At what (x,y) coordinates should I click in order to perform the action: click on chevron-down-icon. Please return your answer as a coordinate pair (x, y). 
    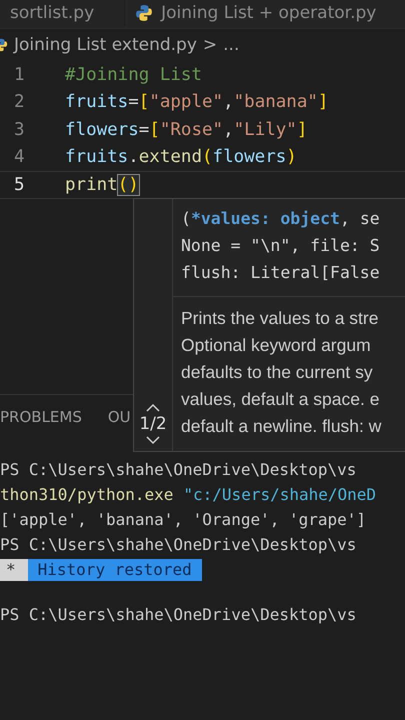
    Looking at the image, I should click on (153, 440).